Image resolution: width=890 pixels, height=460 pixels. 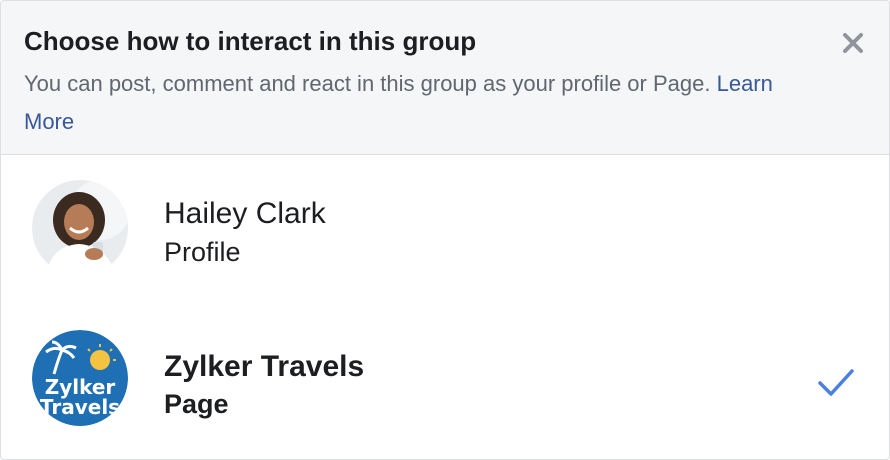 I want to click on profile-type: Profile, so click(x=202, y=252).